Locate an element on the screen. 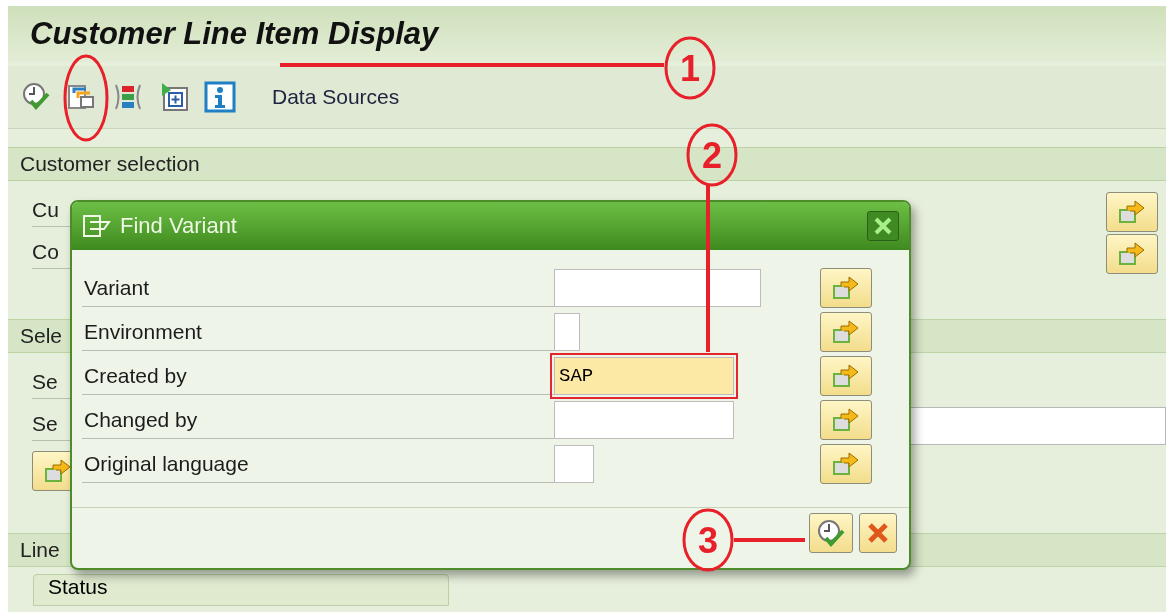 The width and height of the screenshot is (1166, 612). field-label: Changed by is located at coordinates (318, 420).